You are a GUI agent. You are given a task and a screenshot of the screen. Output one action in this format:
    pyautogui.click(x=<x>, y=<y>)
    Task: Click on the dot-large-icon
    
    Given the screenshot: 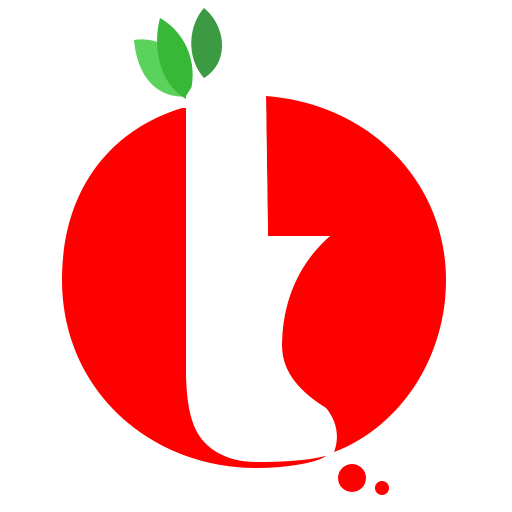 What is the action you would take?
    pyautogui.click(x=352, y=478)
    